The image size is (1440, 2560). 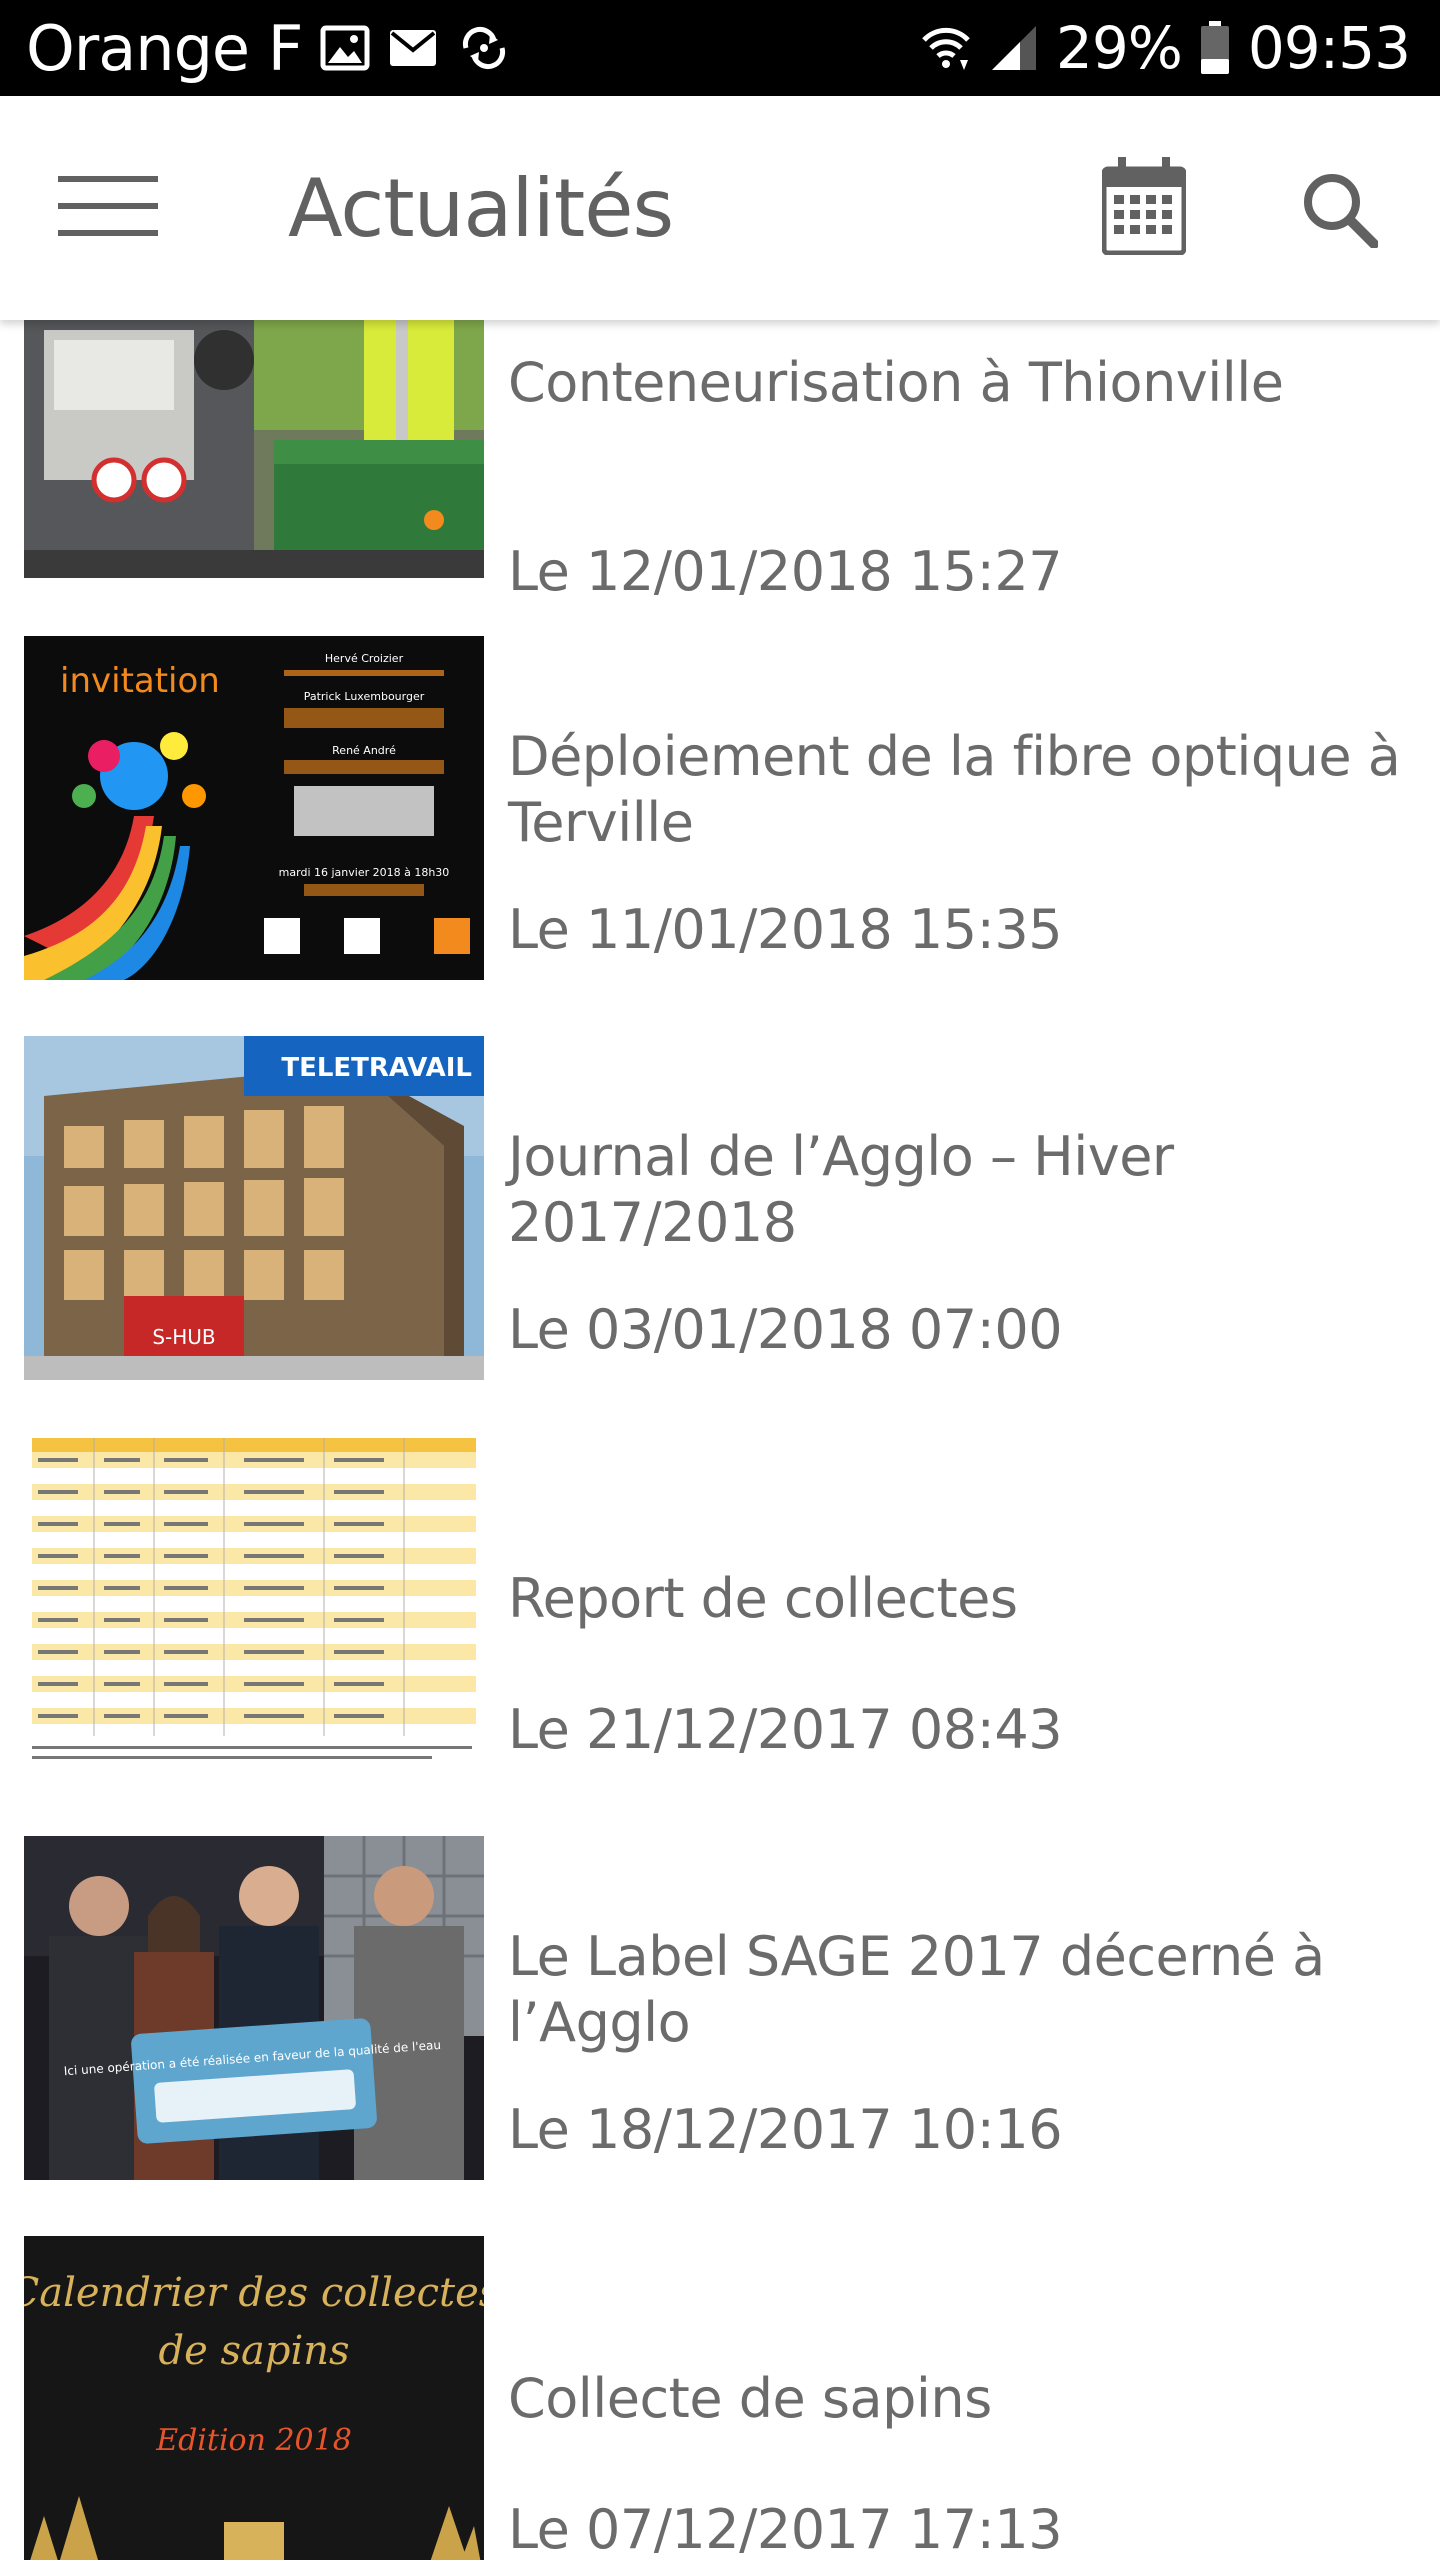 What do you see at coordinates (484, 48) in the screenshot?
I see `sync-icon` at bounding box center [484, 48].